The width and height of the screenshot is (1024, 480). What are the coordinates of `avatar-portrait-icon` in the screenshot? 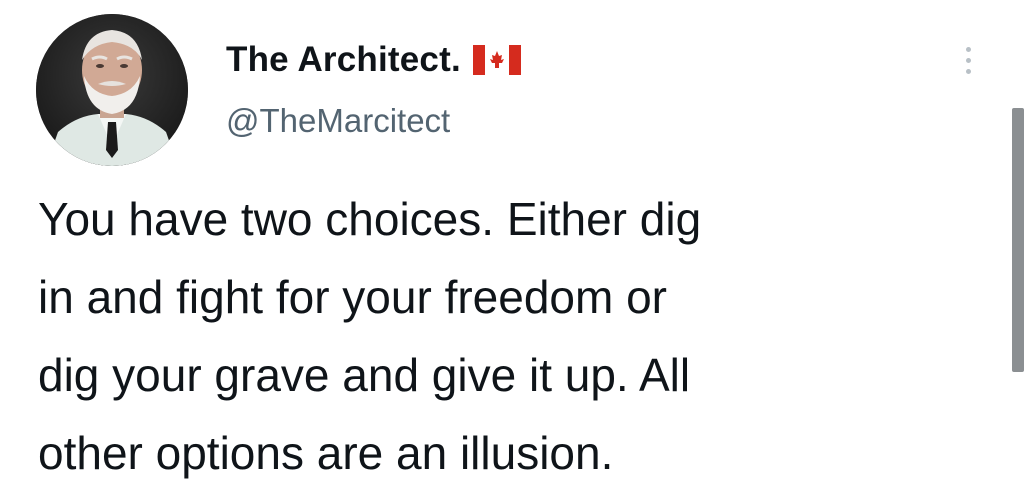 It's located at (112, 90).